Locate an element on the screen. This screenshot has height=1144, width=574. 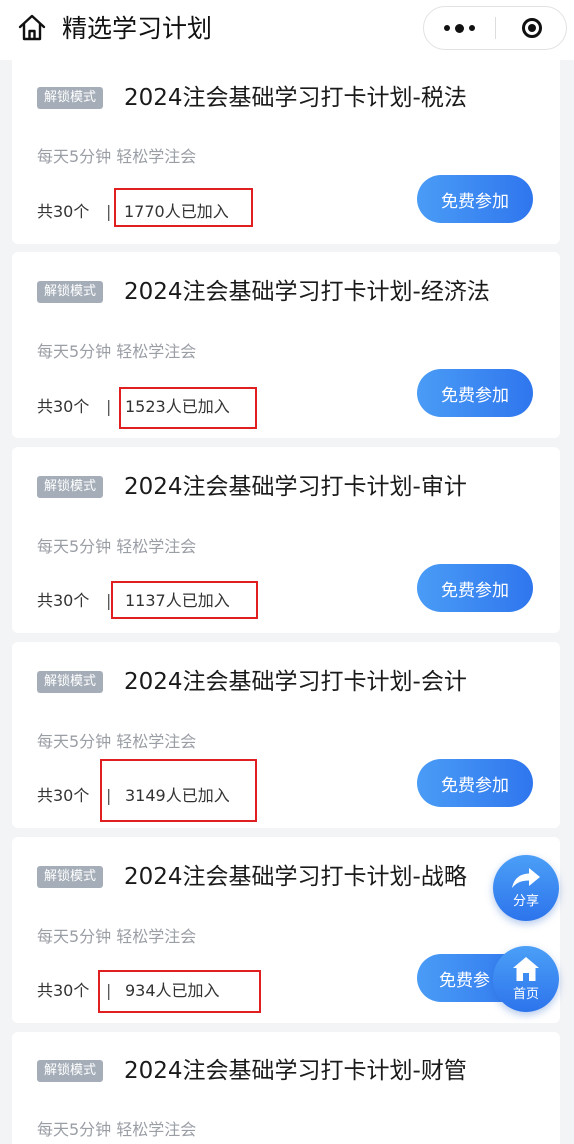
plan-title: 2024注会基础学习打卡计划-财管 is located at coordinates (295, 1071).